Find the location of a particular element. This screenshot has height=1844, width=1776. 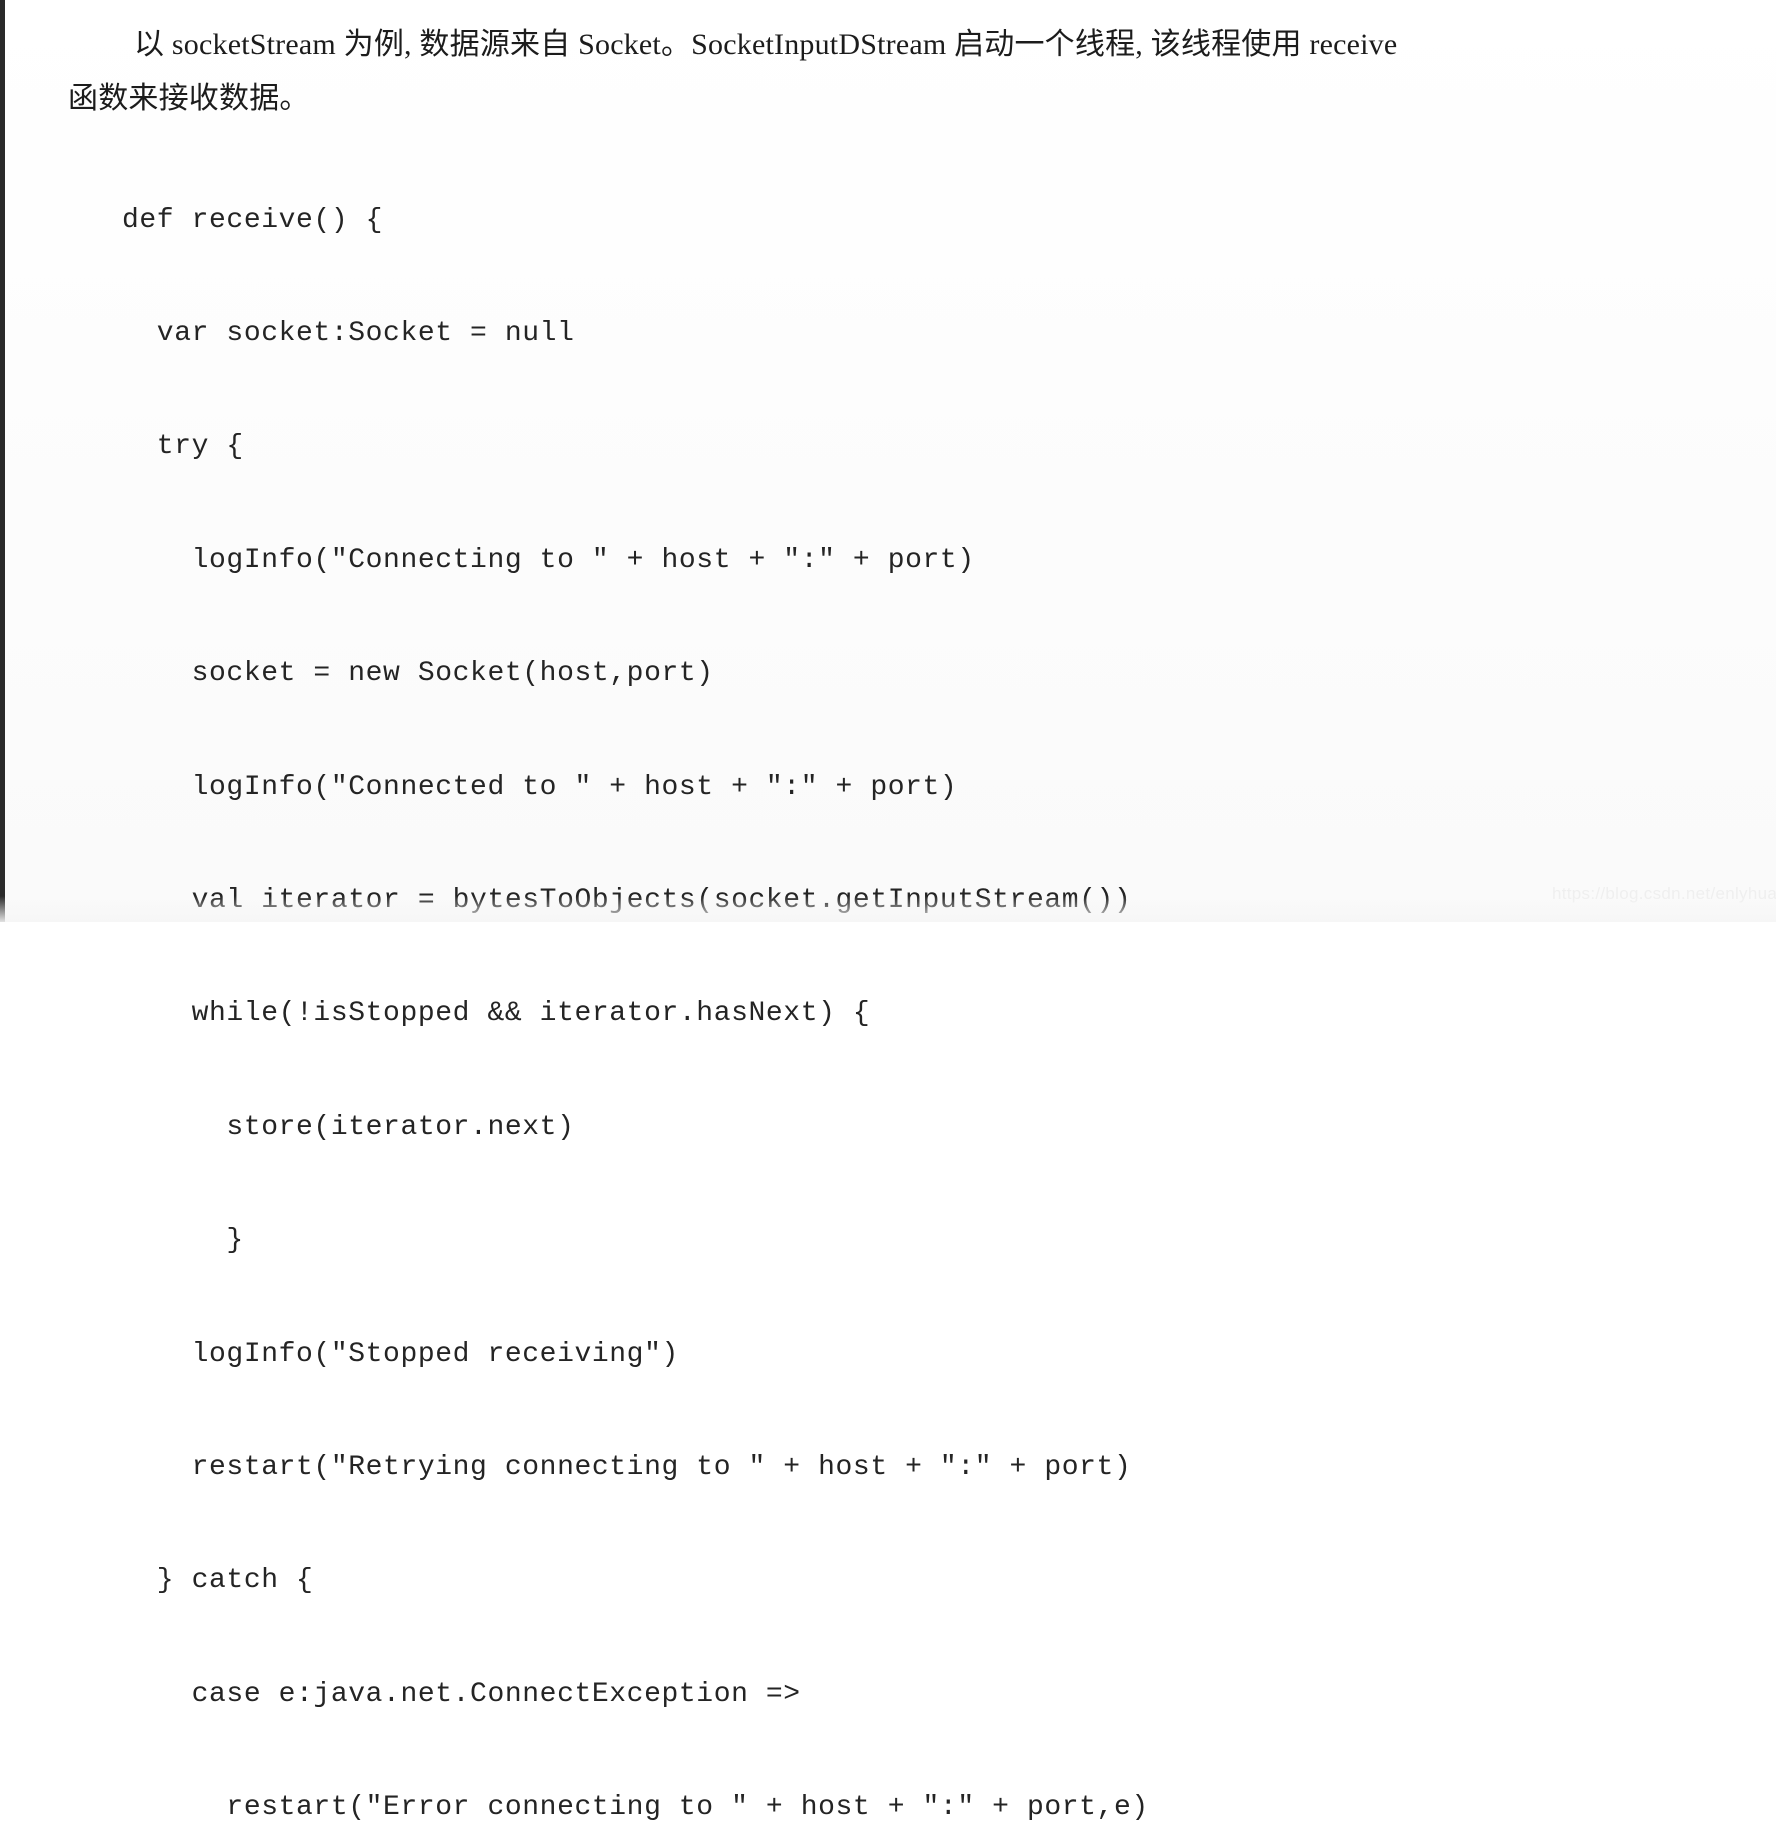

code-line: } is located at coordinates (183, 1241).